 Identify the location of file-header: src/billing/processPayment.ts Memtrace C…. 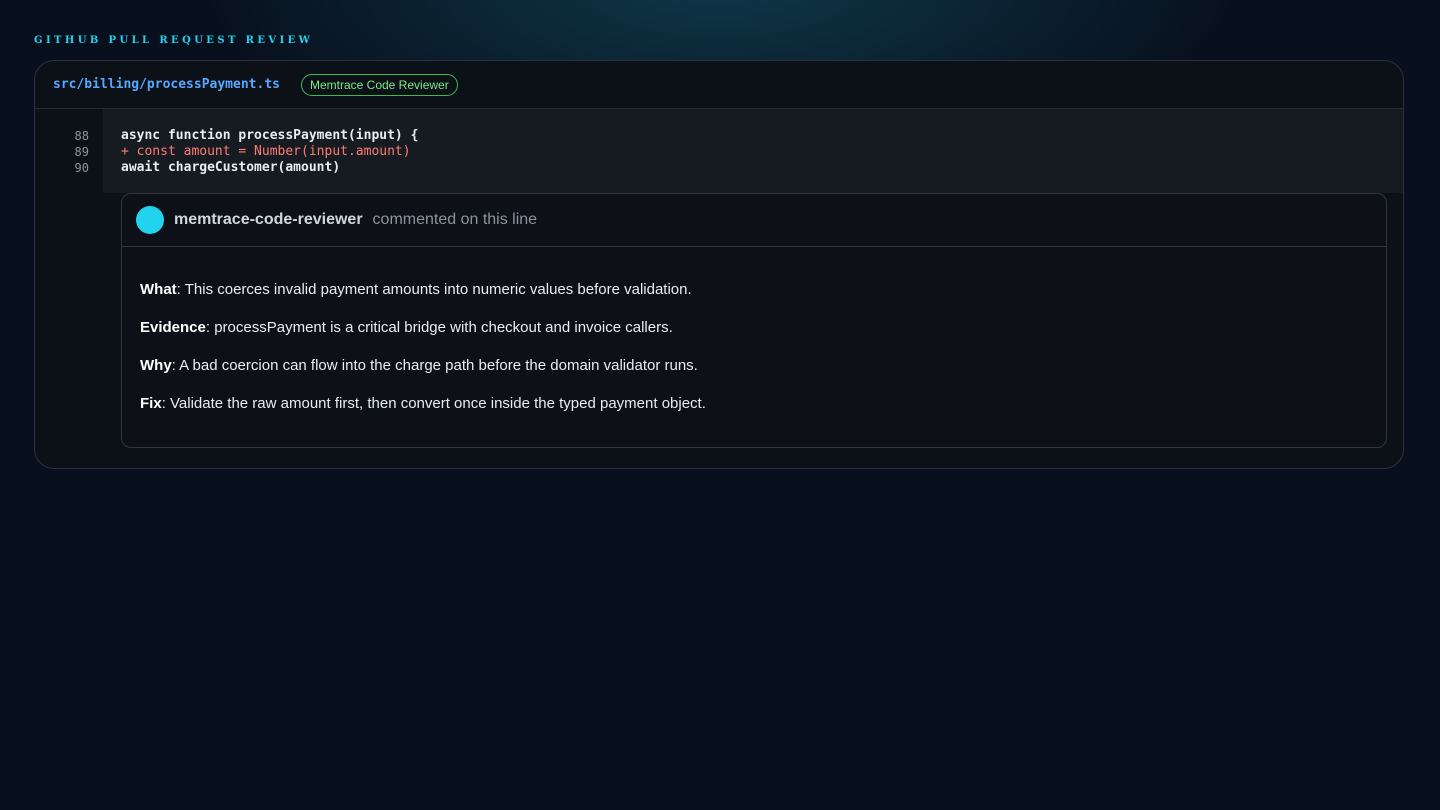
(719, 85).